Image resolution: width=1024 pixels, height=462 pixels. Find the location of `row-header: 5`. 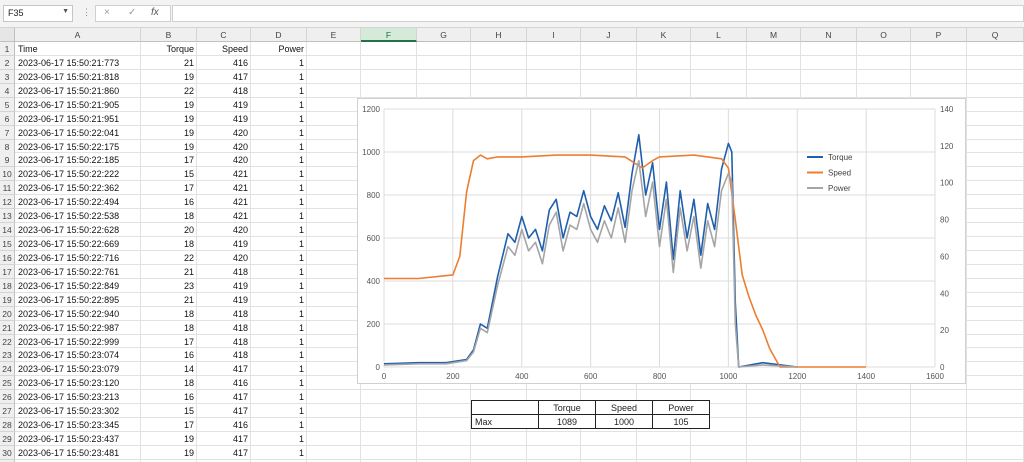

row-header: 5 is located at coordinates (7, 104).